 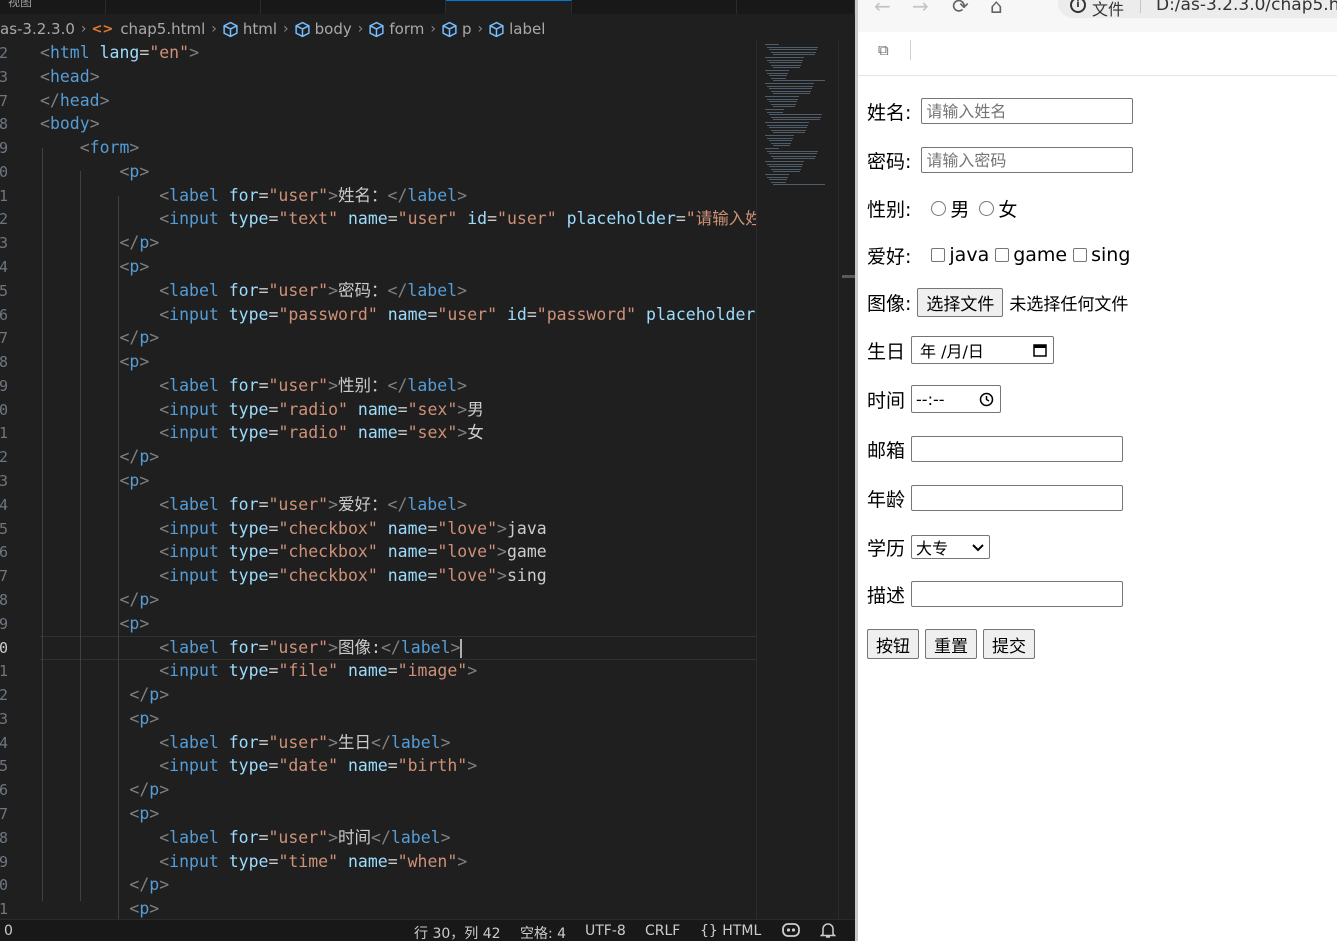 I want to click on reload-icon: ⟳, so click(x=960, y=9).